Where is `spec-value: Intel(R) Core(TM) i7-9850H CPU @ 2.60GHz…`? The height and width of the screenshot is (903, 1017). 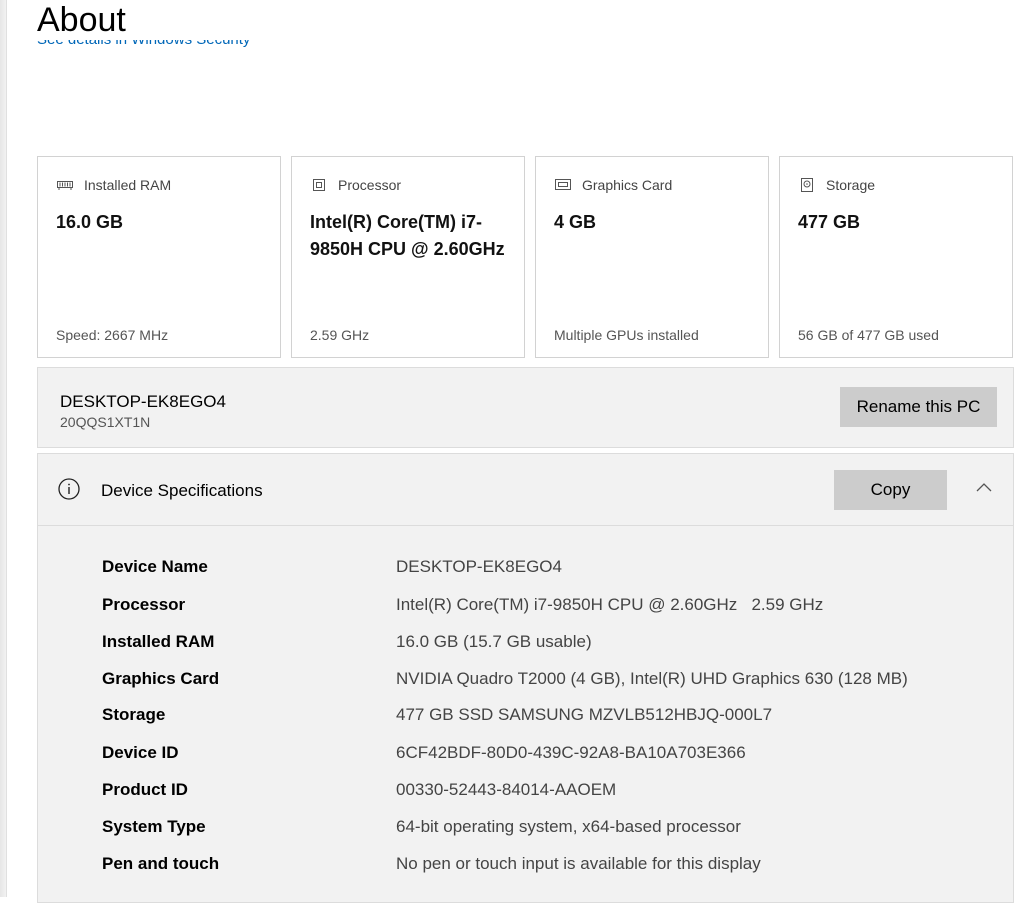 spec-value: Intel(R) Core(TM) i7-9850H CPU @ 2.60GHz… is located at coordinates (610, 604).